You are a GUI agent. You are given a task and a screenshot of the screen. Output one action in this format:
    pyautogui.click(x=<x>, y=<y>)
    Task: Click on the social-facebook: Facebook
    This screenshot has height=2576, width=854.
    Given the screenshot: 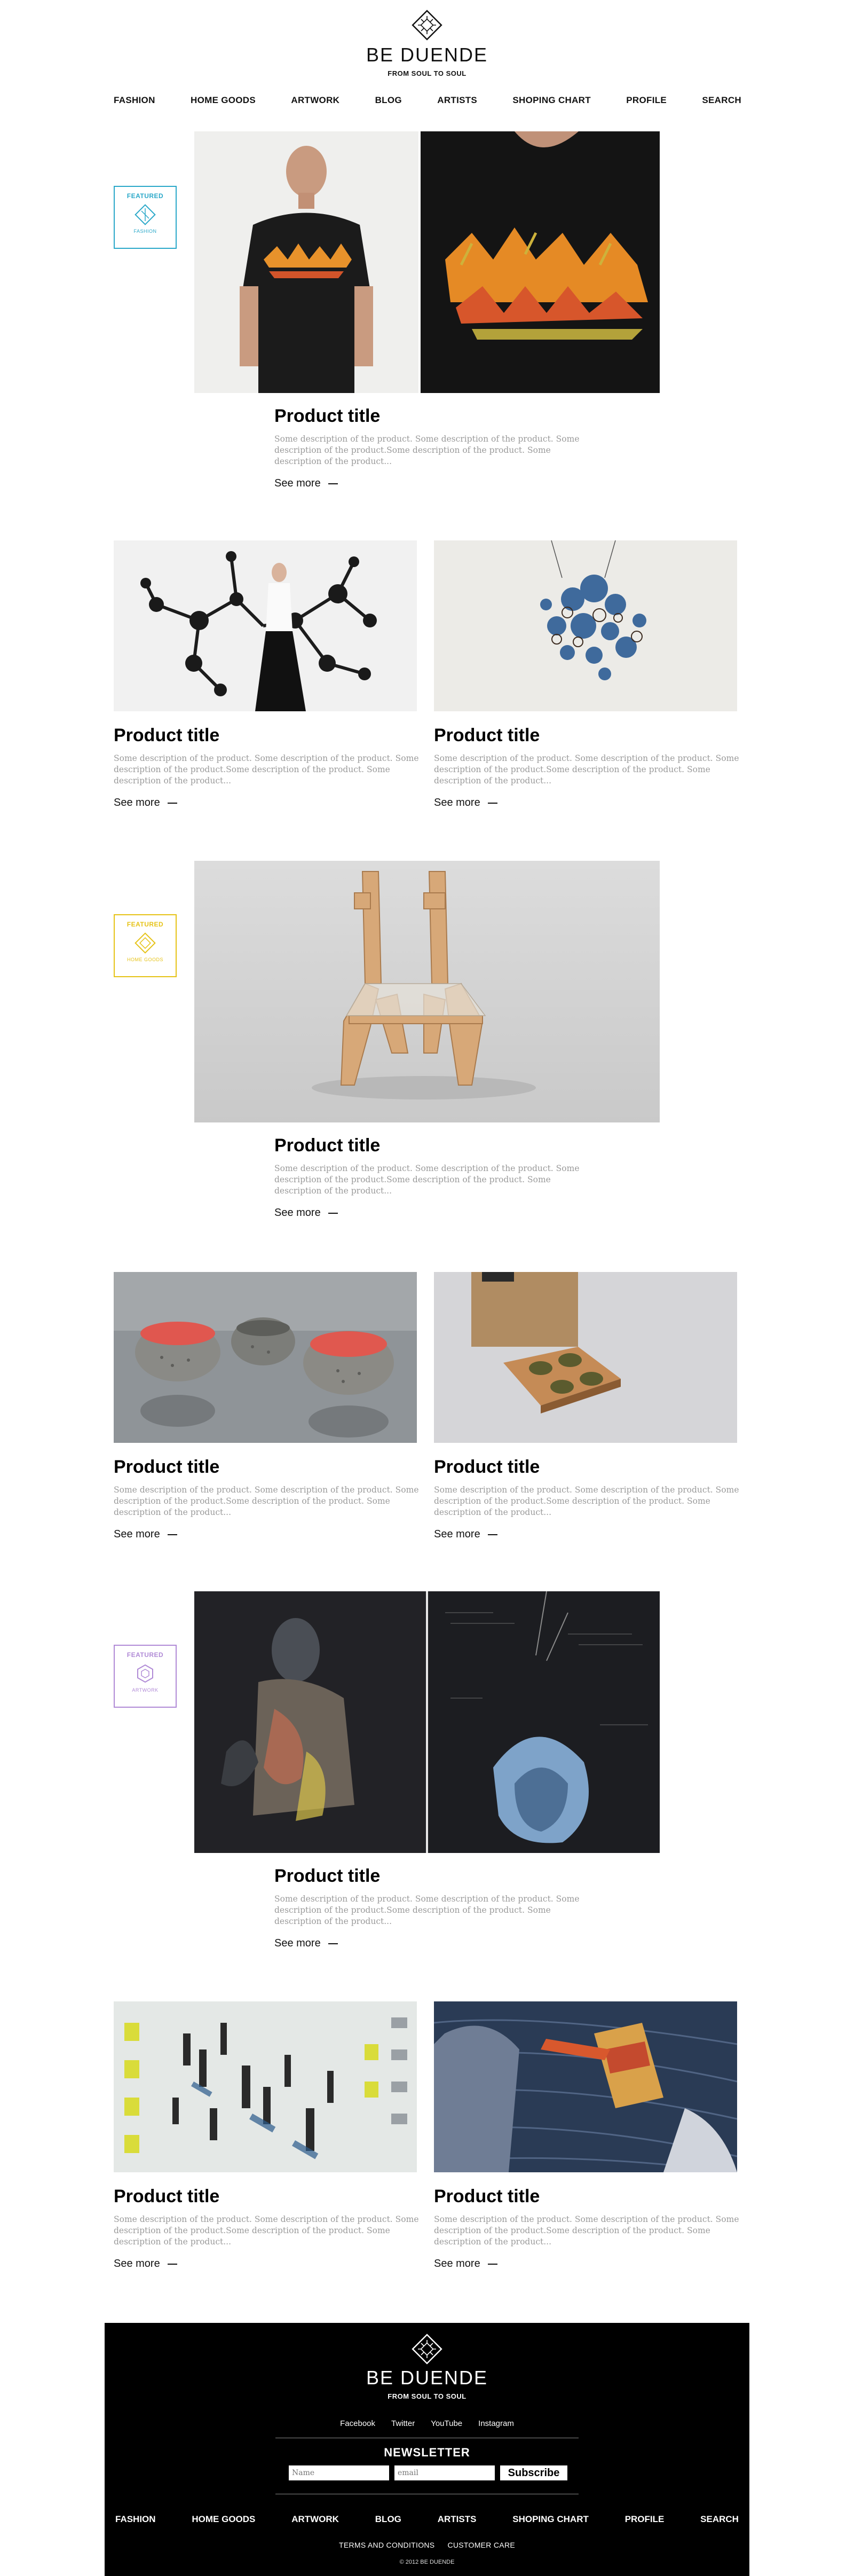 What is the action you would take?
    pyautogui.click(x=357, y=2424)
    